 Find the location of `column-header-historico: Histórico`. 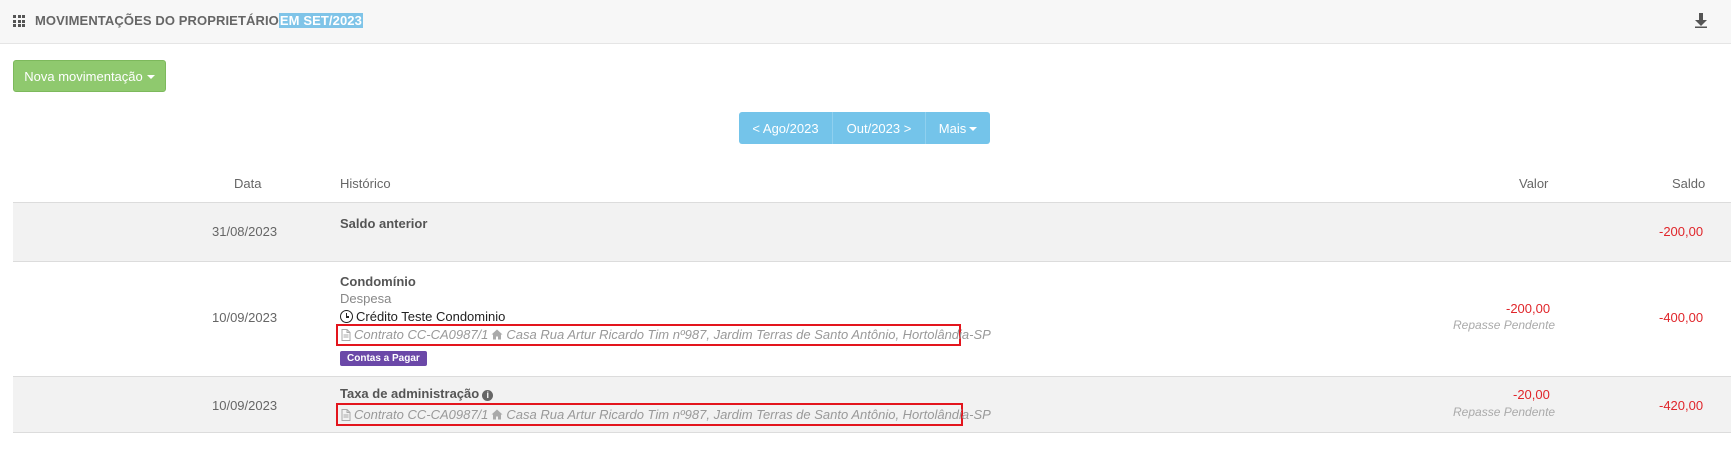

column-header-historico: Histórico is located at coordinates (365, 183).